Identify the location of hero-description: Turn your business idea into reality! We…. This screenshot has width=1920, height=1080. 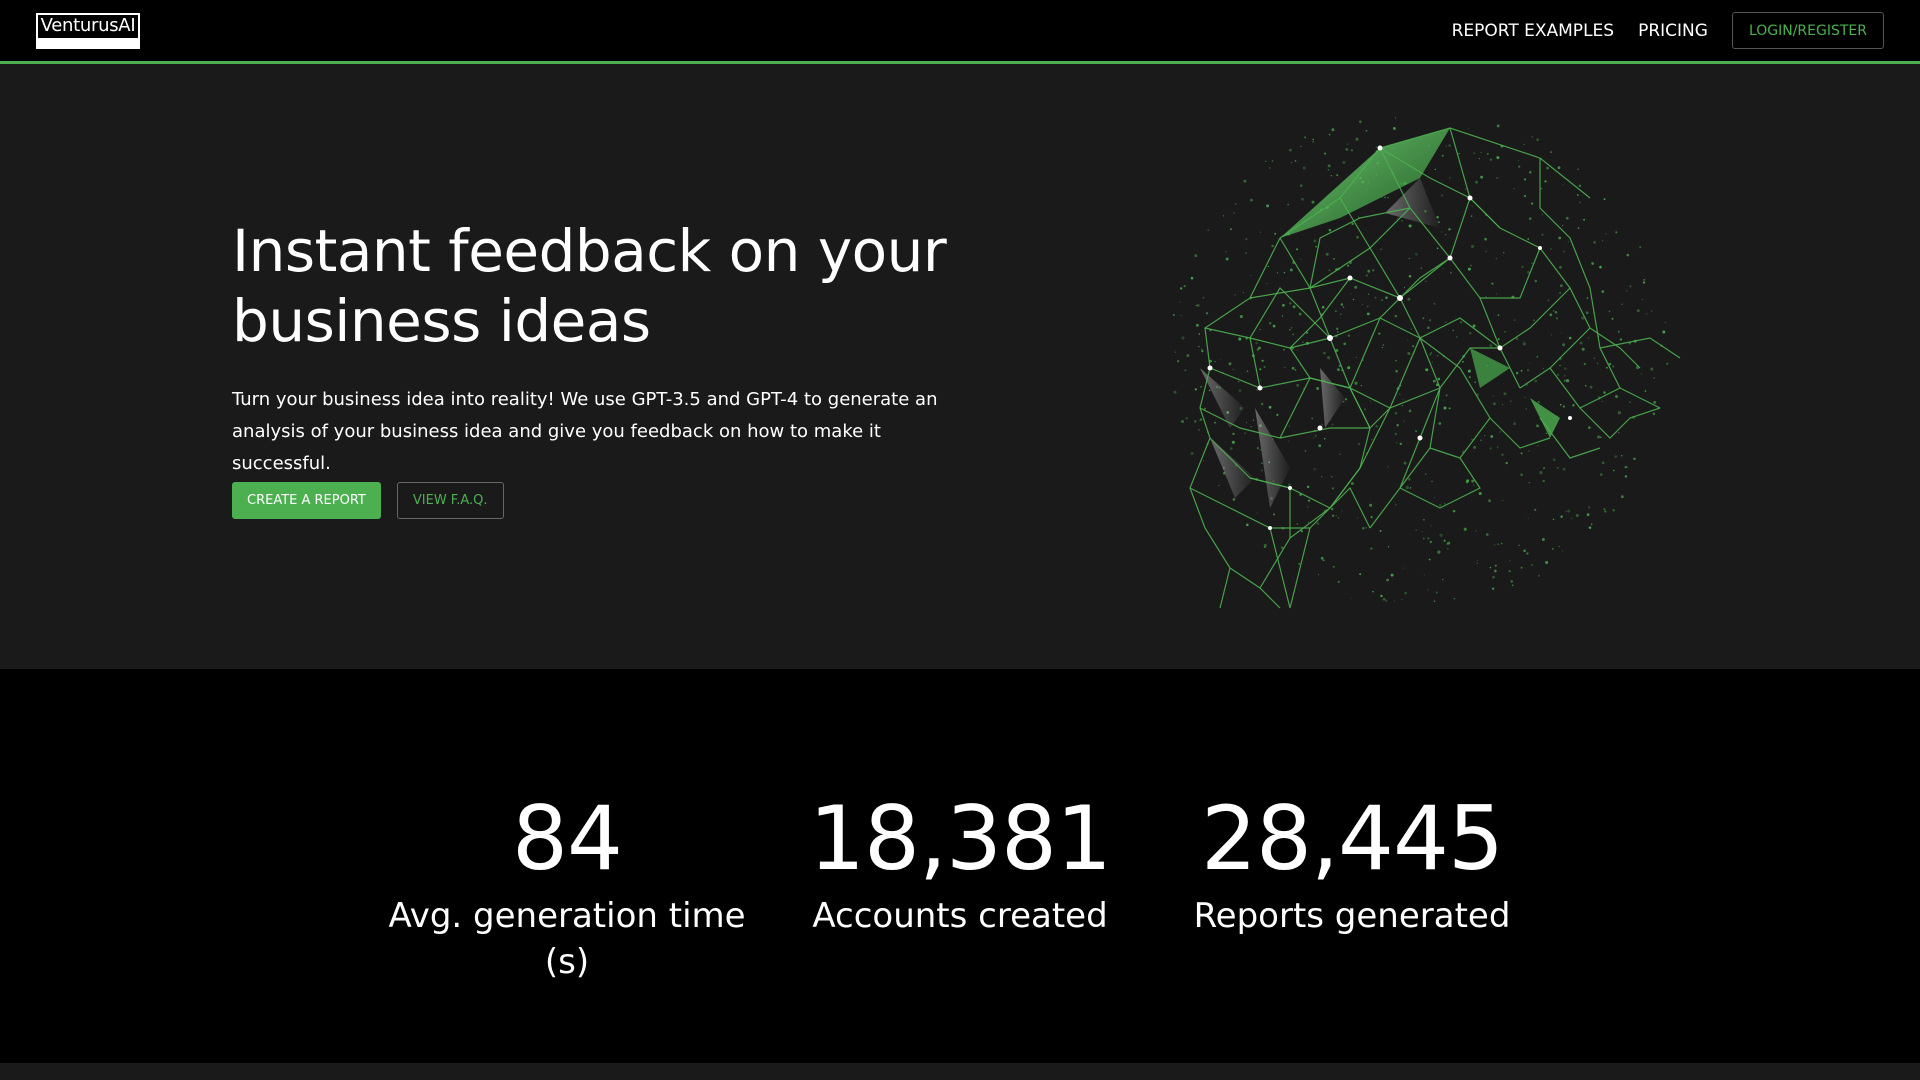
(585, 431).